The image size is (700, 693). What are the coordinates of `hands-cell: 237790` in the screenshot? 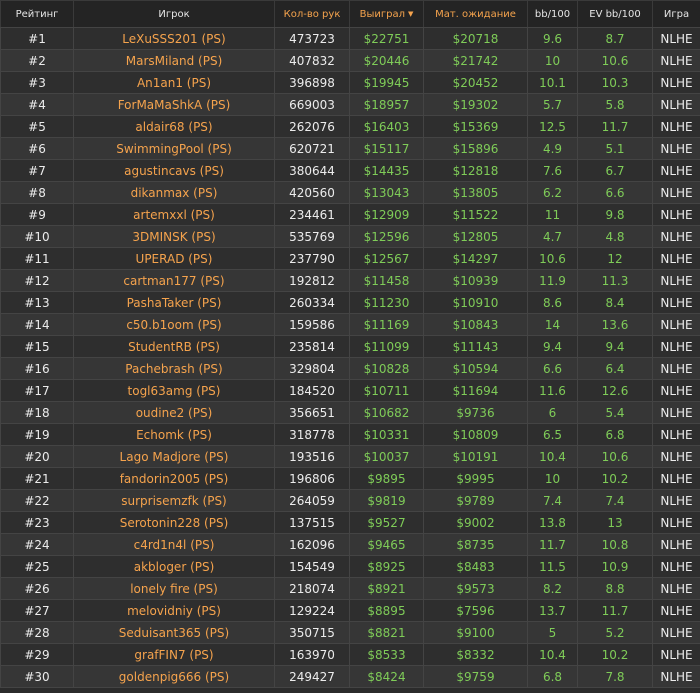 It's located at (312, 258).